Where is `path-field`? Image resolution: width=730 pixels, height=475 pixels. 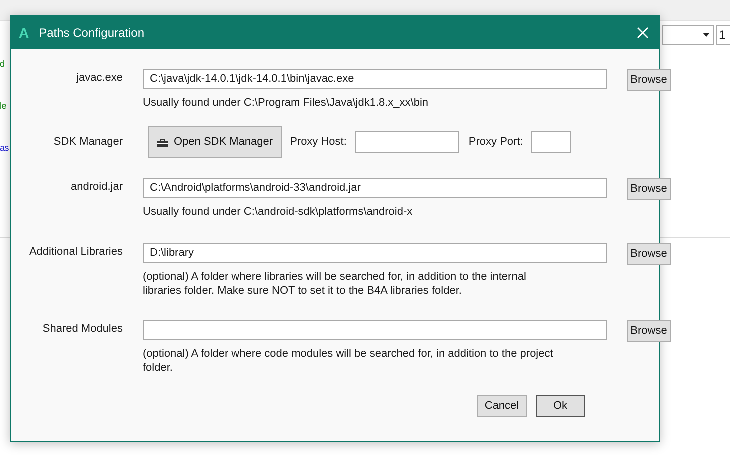
path-field is located at coordinates (375, 330).